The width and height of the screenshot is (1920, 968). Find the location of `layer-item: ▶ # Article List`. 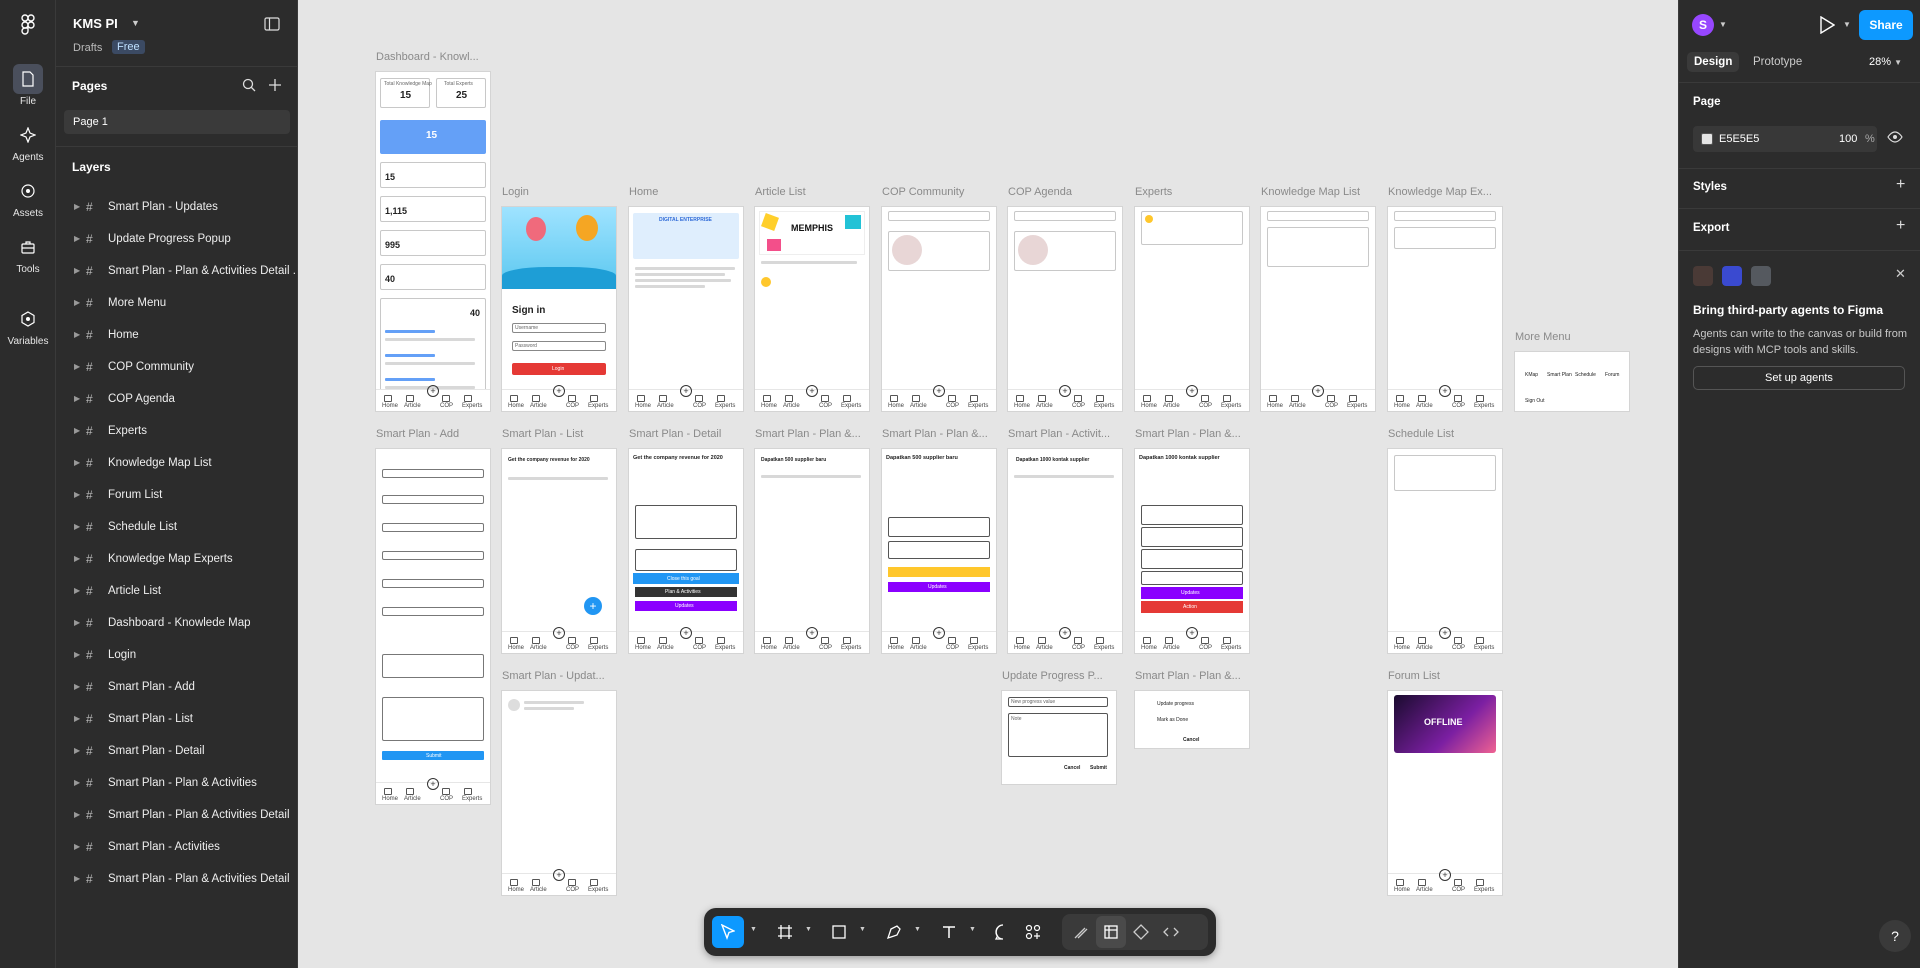

layer-item: ▶ # Article List is located at coordinates (177, 591).